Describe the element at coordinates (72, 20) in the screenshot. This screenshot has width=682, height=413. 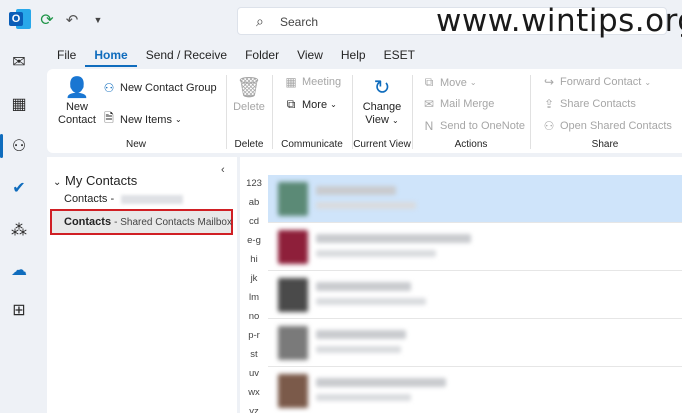
I see `undo-icon: ↶` at that location.